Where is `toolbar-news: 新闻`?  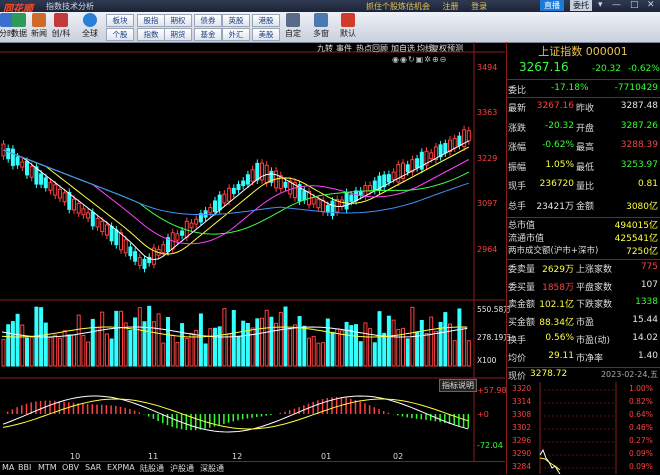
toolbar-news: 新闻 is located at coordinates (39, 26).